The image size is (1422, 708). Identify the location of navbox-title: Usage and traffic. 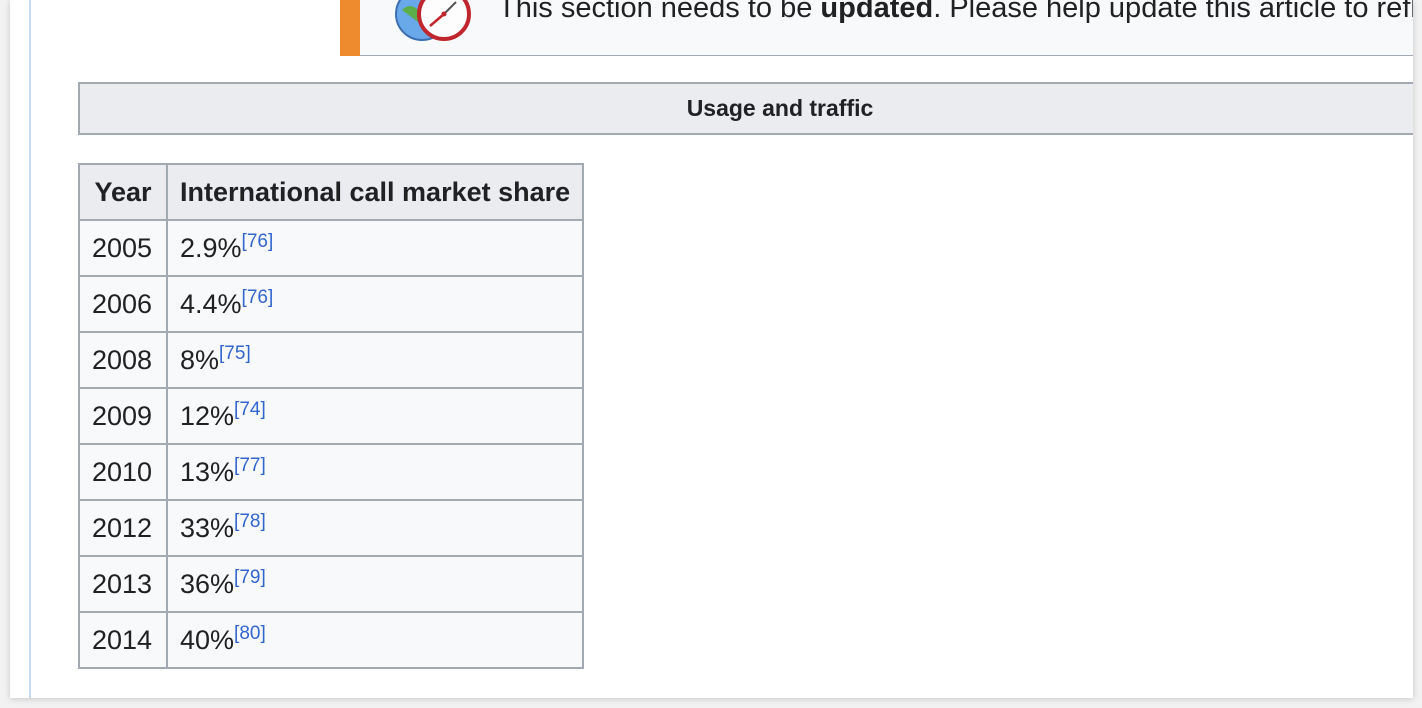
(780, 108).